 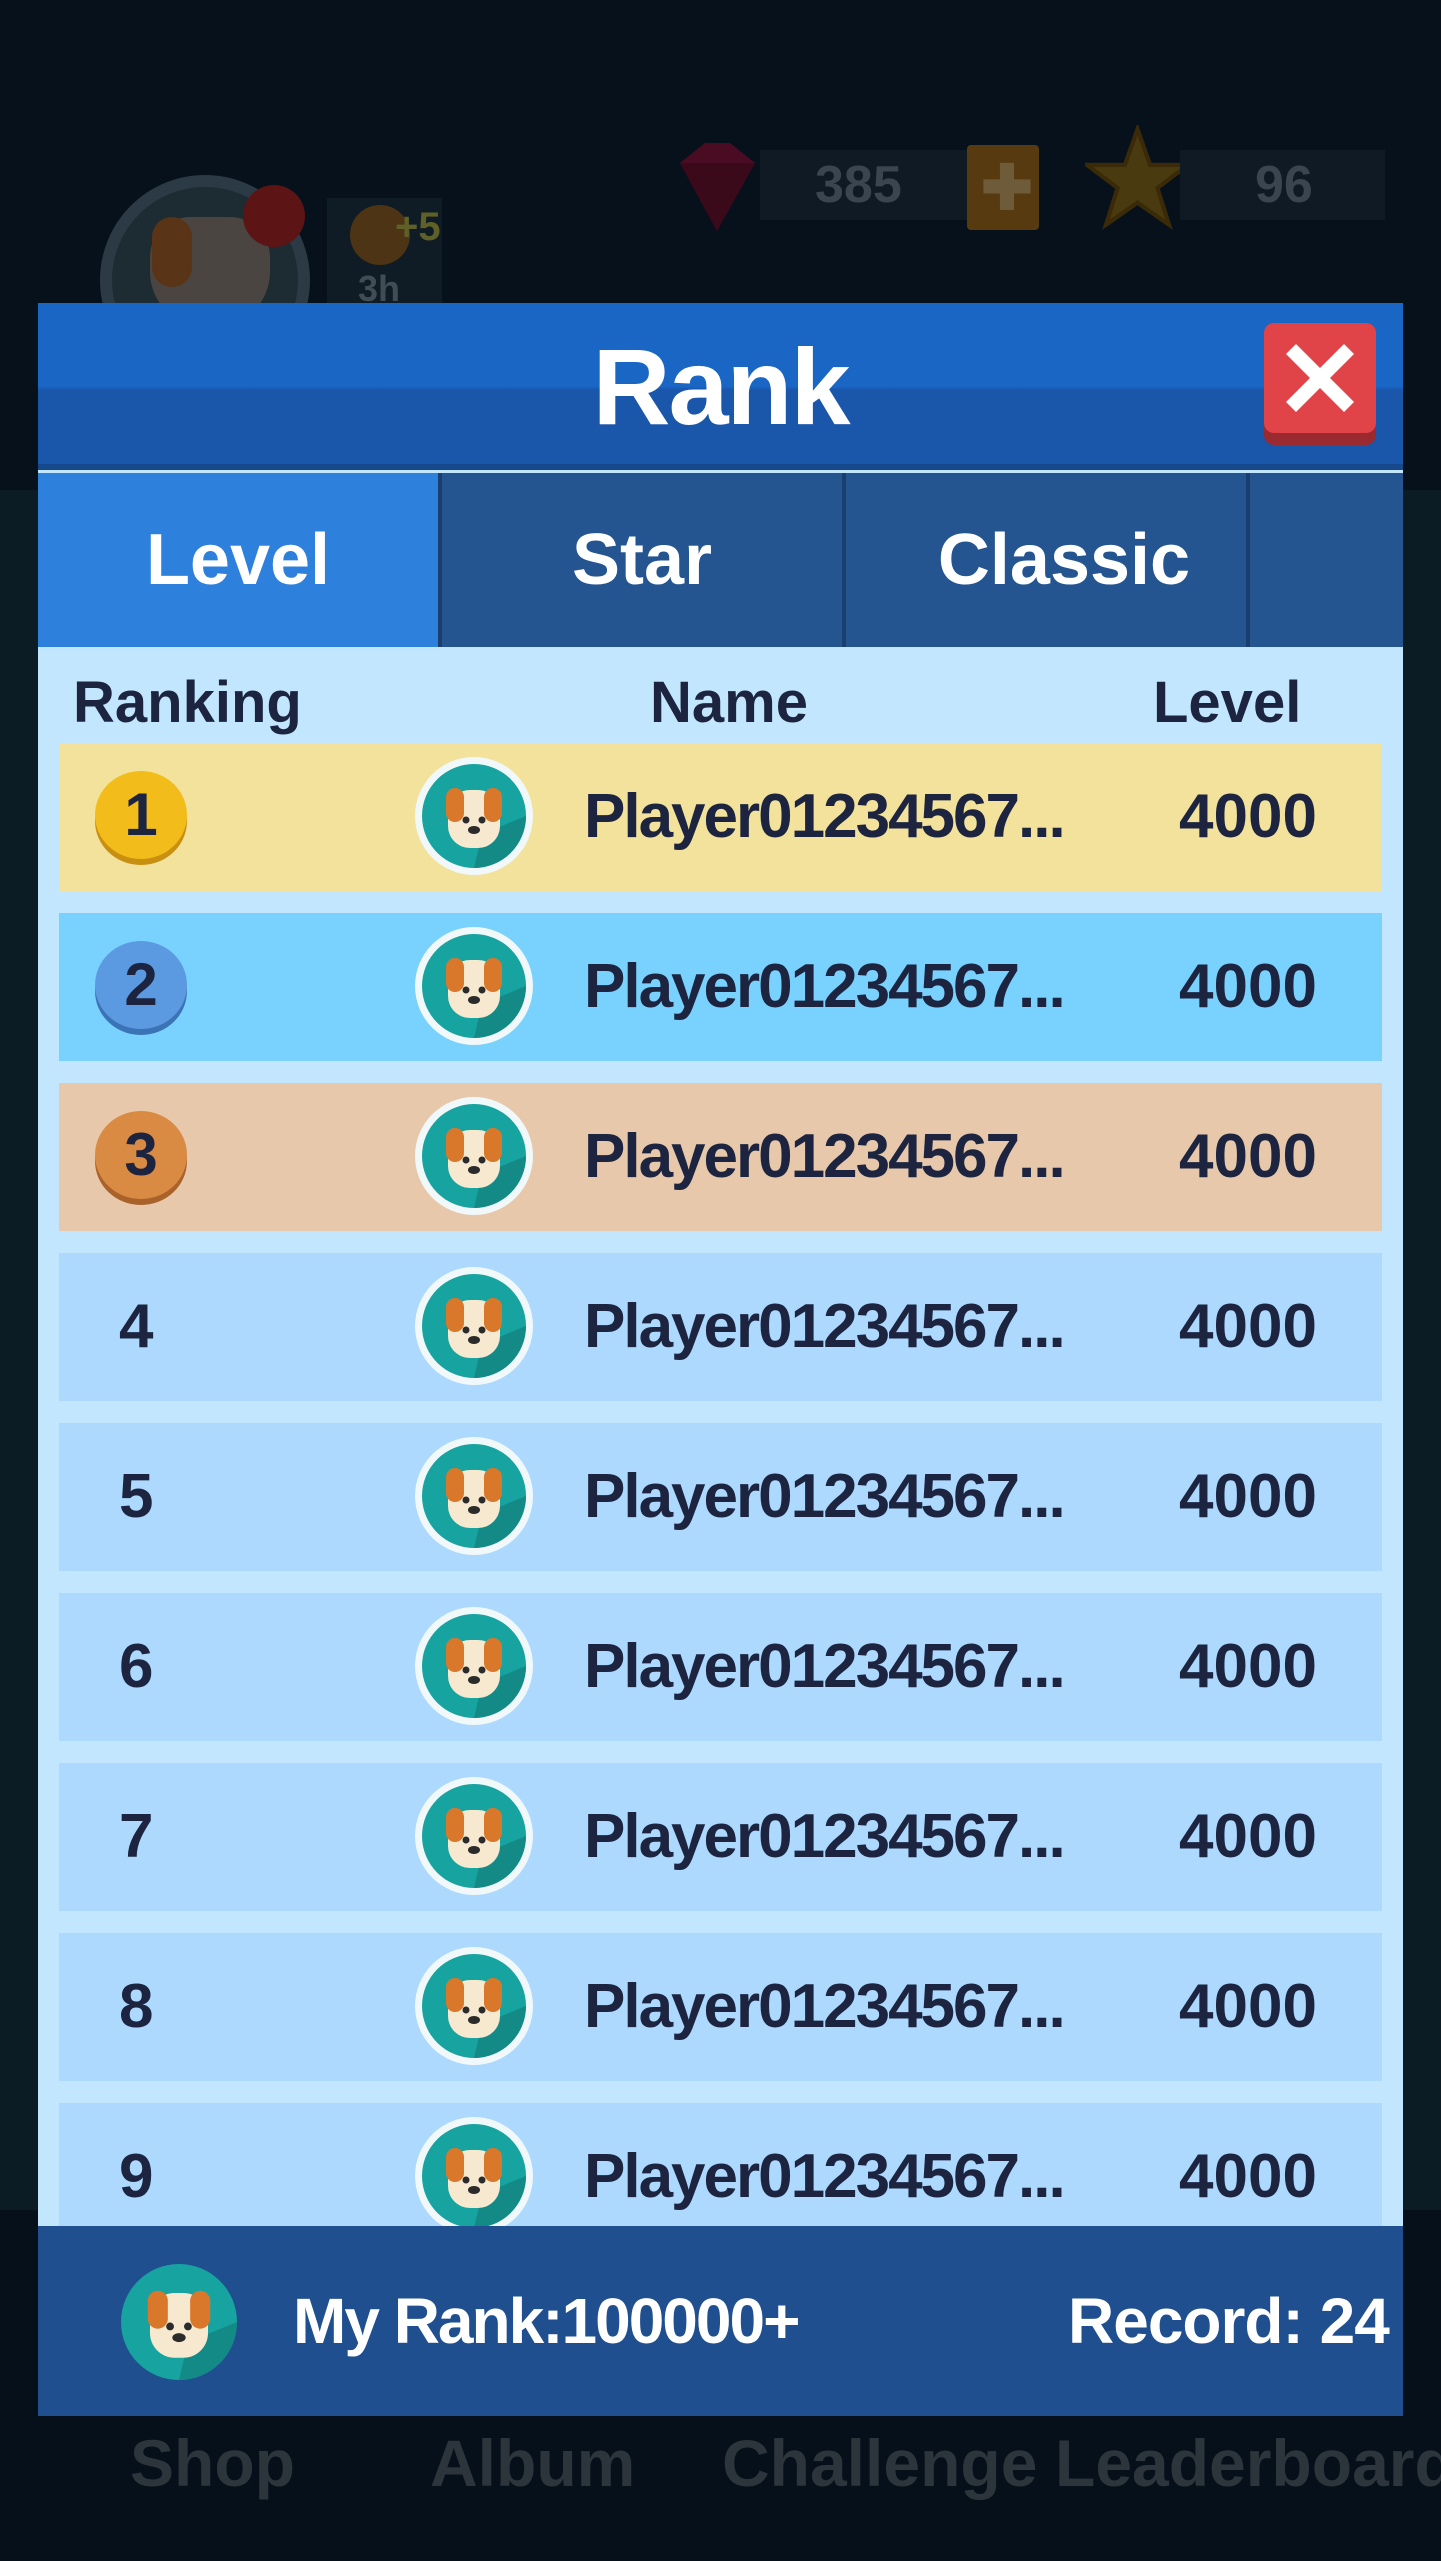 What do you see at coordinates (1284, 185) in the screenshot?
I see `star-count: 96` at bounding box center [1284, 185].